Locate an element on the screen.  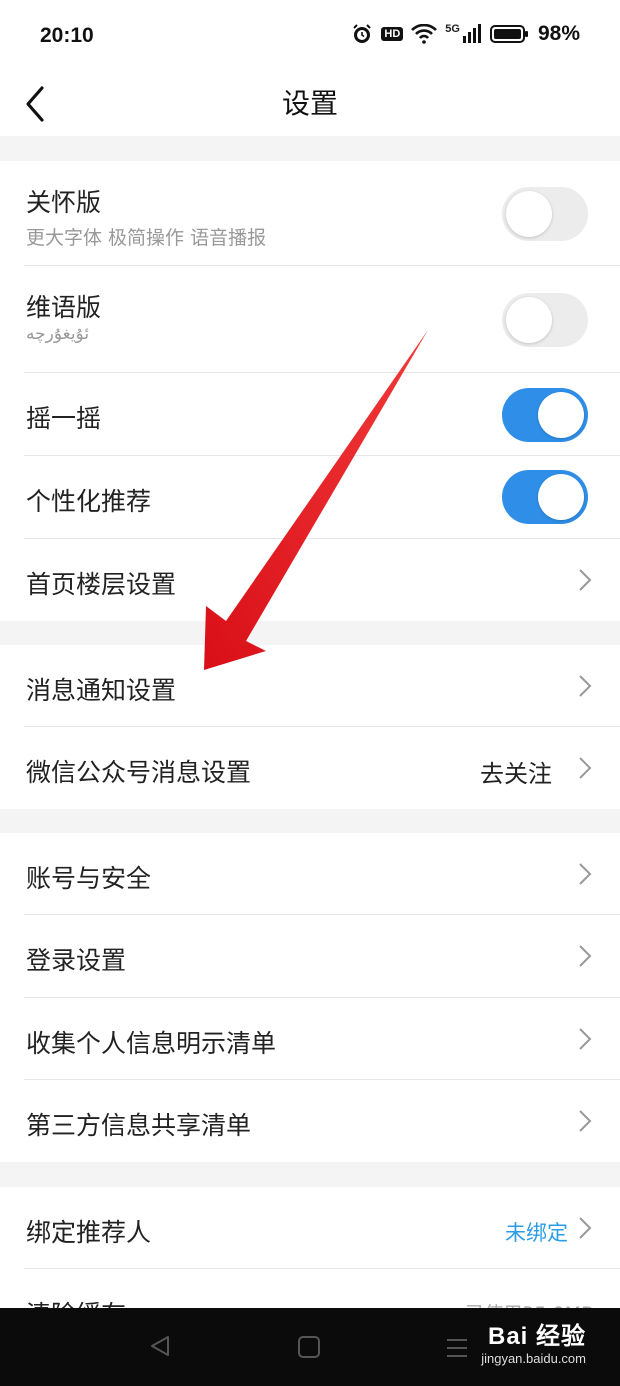
page-title: 设置 is located at coordinates (309, 103).